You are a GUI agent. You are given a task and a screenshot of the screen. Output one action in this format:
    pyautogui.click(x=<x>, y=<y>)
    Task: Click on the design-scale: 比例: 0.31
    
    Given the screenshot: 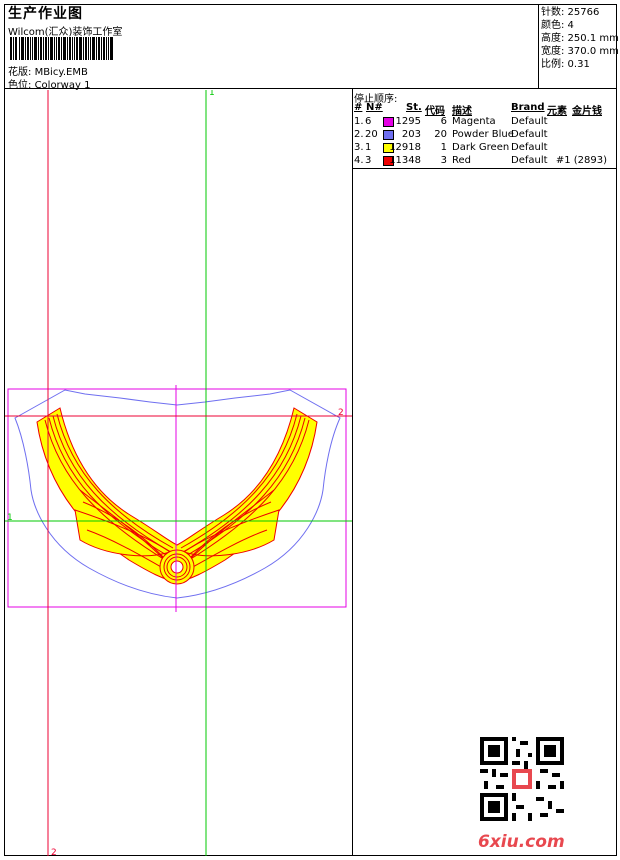 What is the action you would take?
    pyautogui.click(x=565, y=64)
    